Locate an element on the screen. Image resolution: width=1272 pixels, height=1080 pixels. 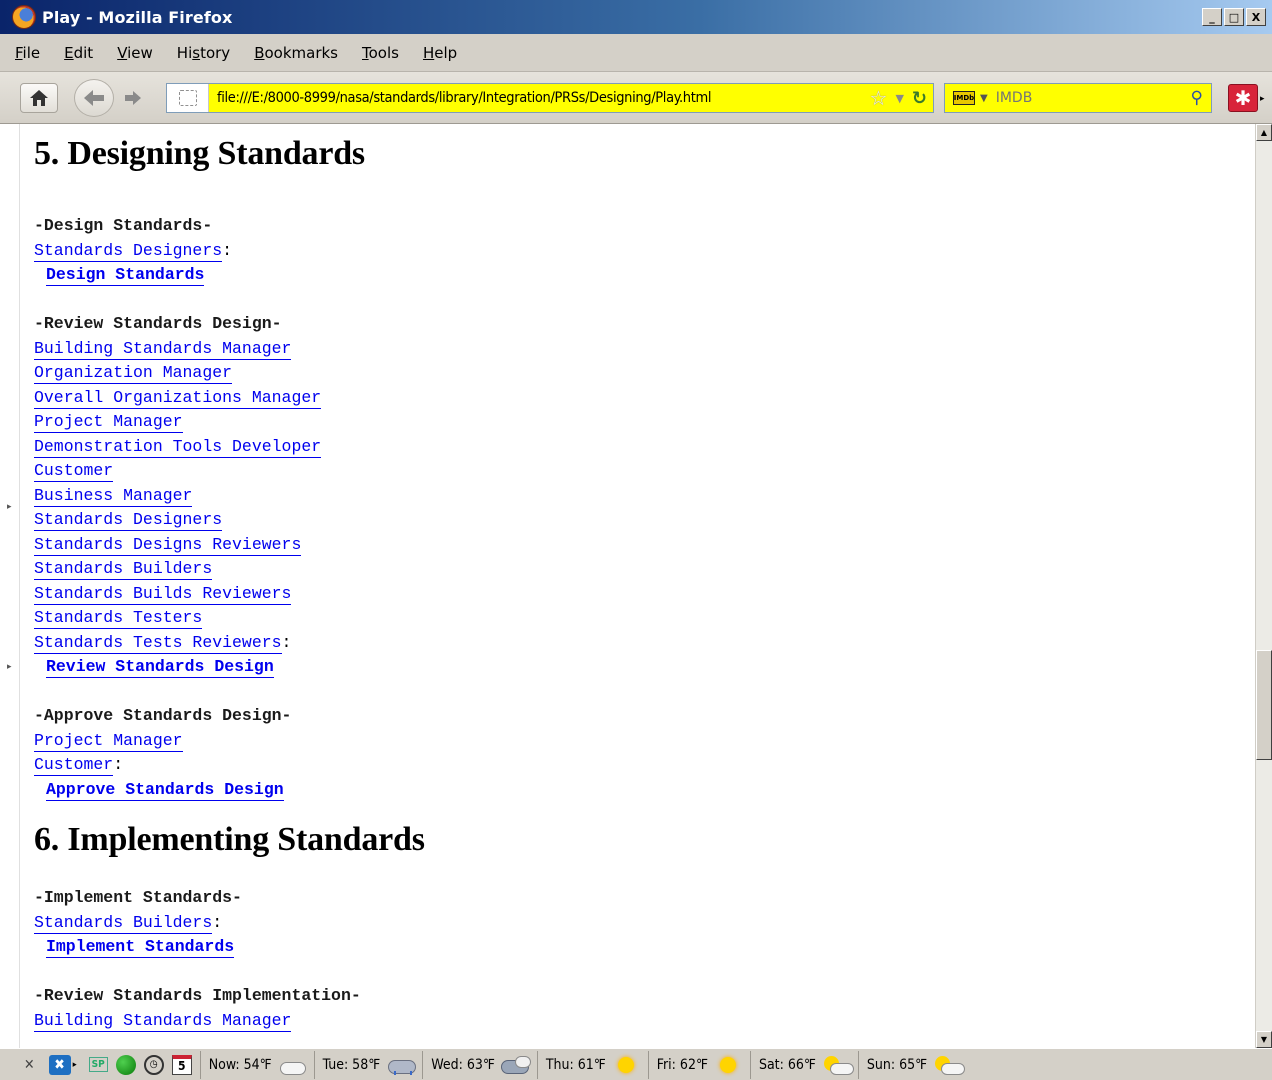
role-link: Overall Organizations Manager is located at coordinates (178, 398).